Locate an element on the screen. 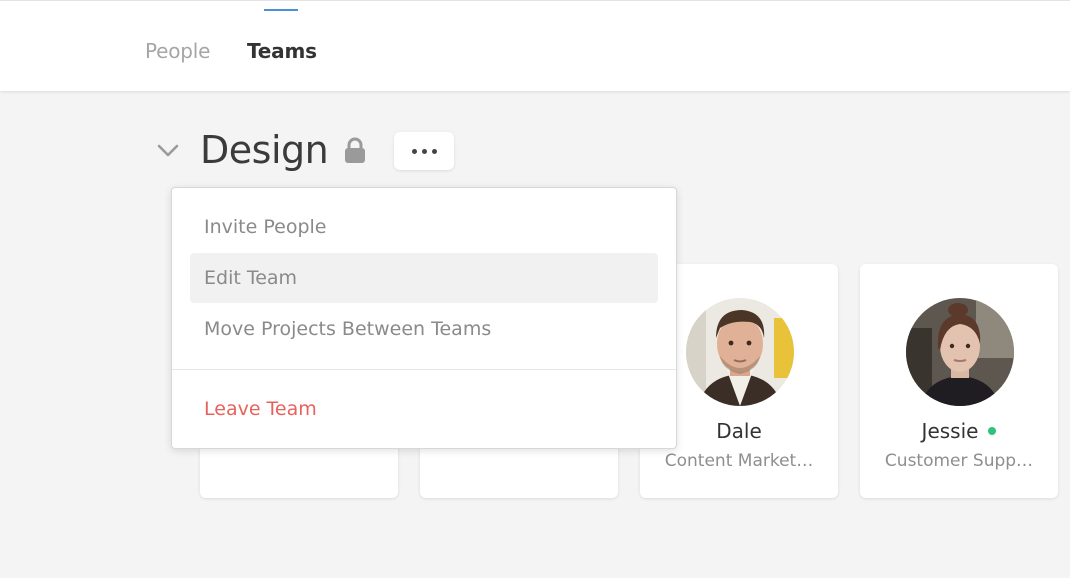 This screenshot has width=1070, height=578. more-horizontal-icon is located at coordinates (414, 151).